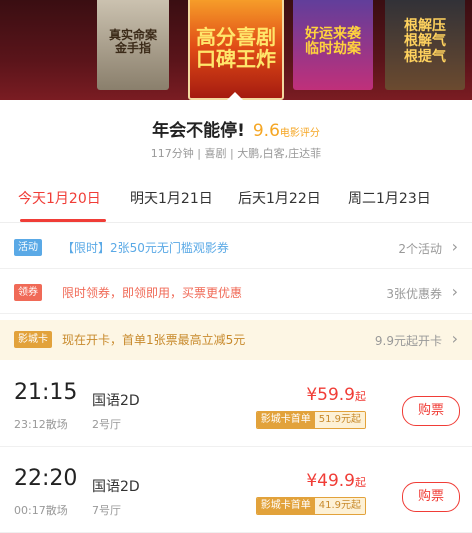 The image size is (472, 533). Describe the element at coordinates (63, 220) in the screenshot. I see `active-tab-indicator` at that location.